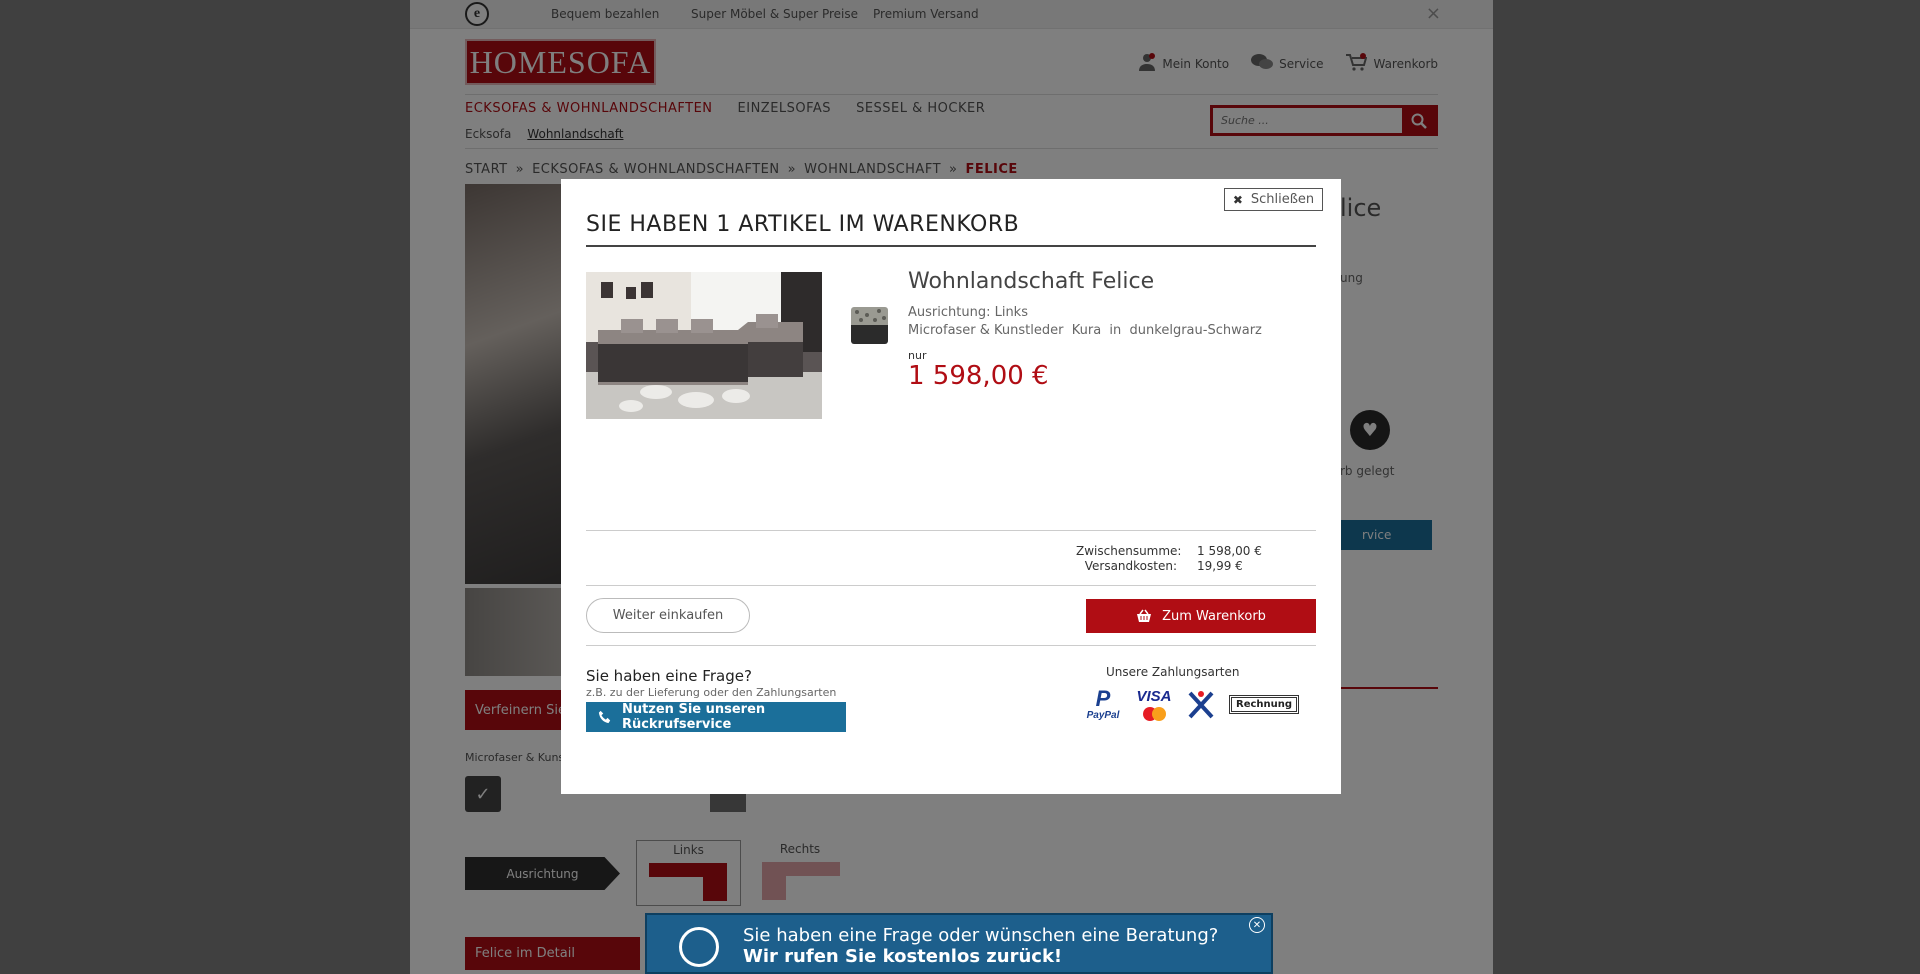 The width and height of the screenshot is (1920, 974). What do you see at coordinates (604, 717) in the screenshot?
I see `phone-icon` at bounding box center [604, 717].